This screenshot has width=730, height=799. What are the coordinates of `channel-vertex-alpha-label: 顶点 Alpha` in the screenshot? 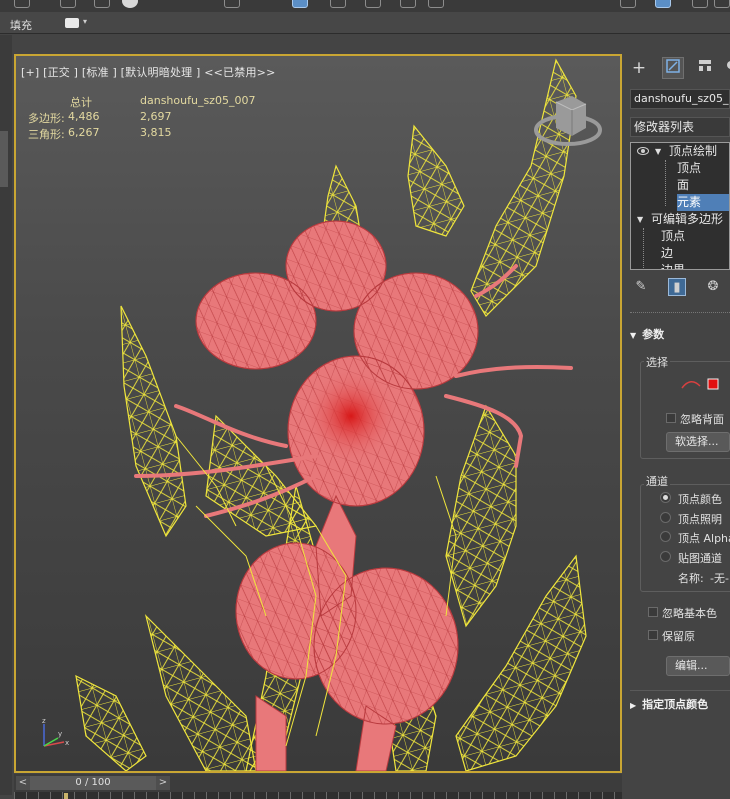 It's located at (704, 538).